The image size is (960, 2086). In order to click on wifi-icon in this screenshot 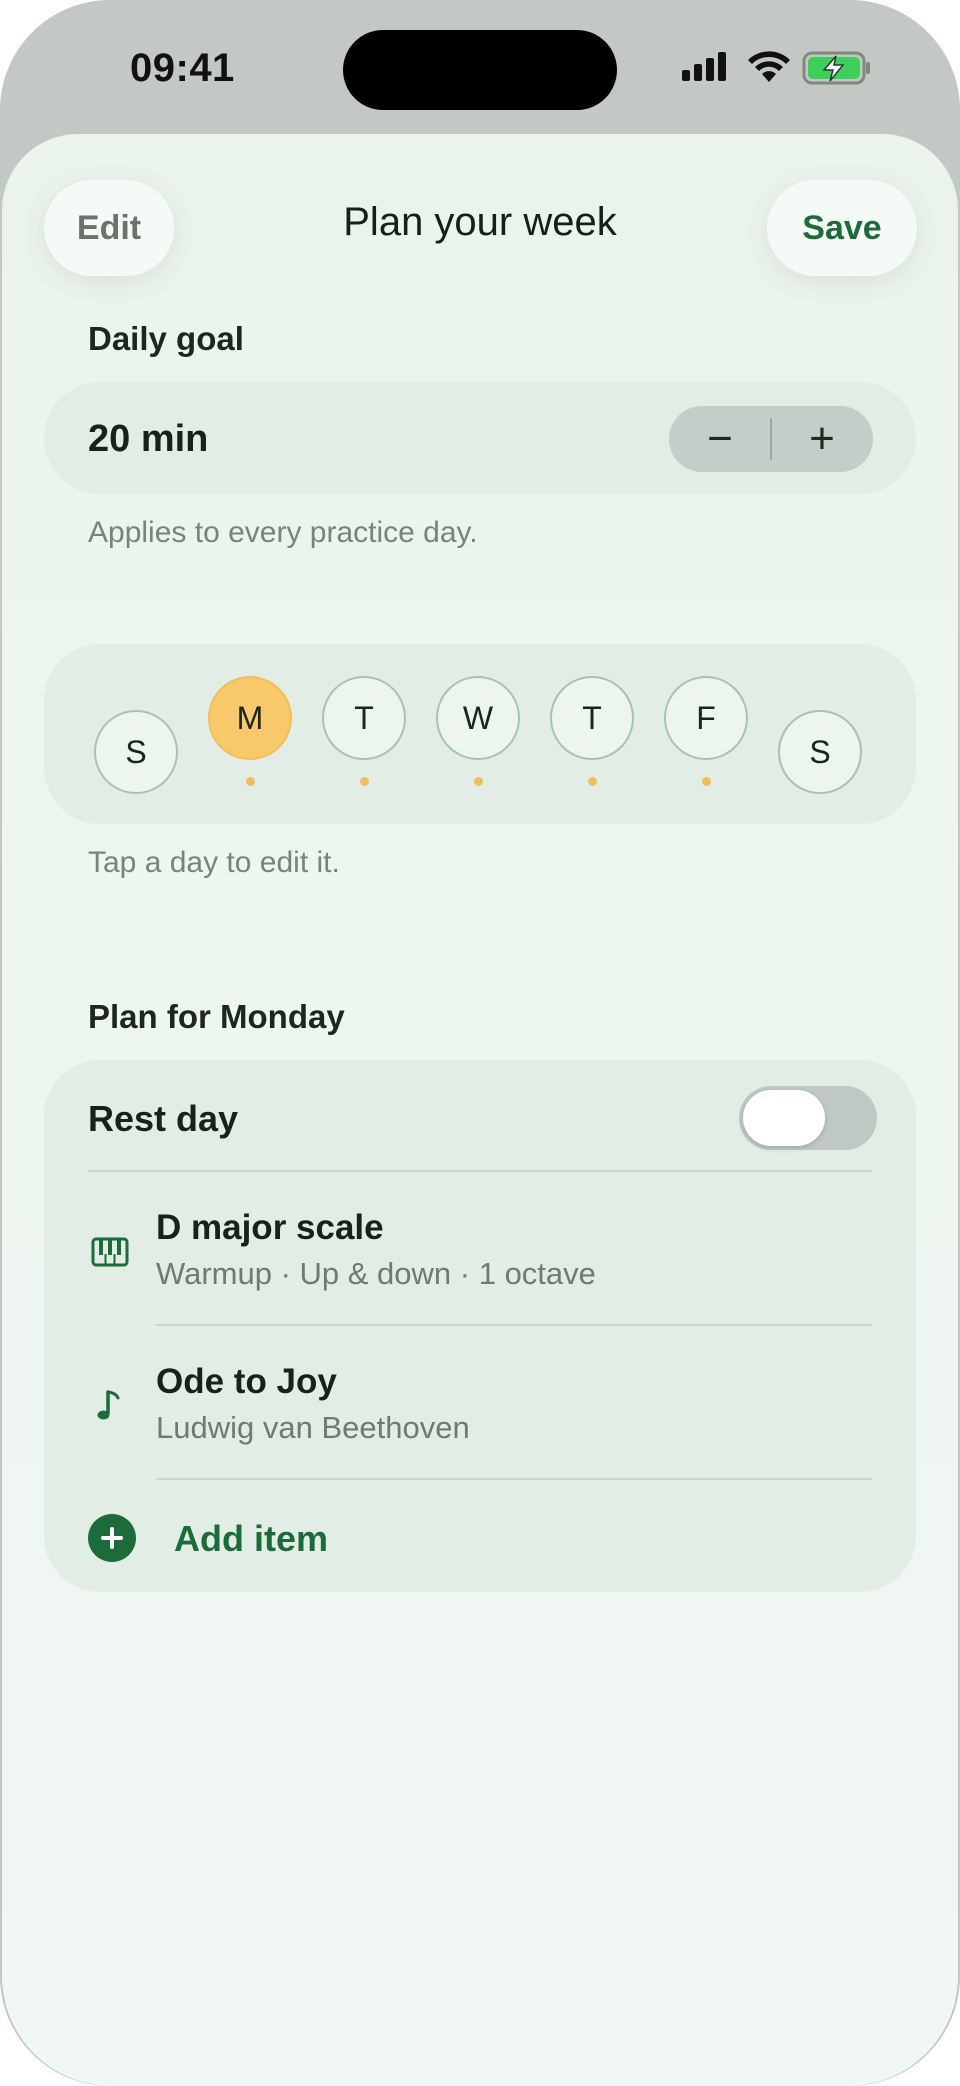, I will do `click(769, 66)`.